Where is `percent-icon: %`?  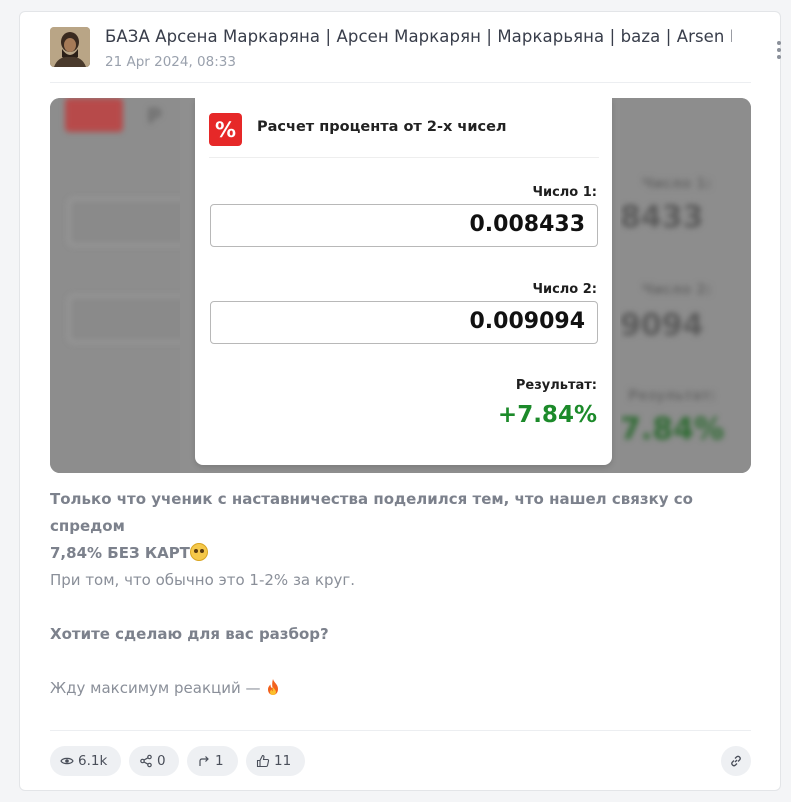
percent-icon: % is located at coordinates (225, 129).